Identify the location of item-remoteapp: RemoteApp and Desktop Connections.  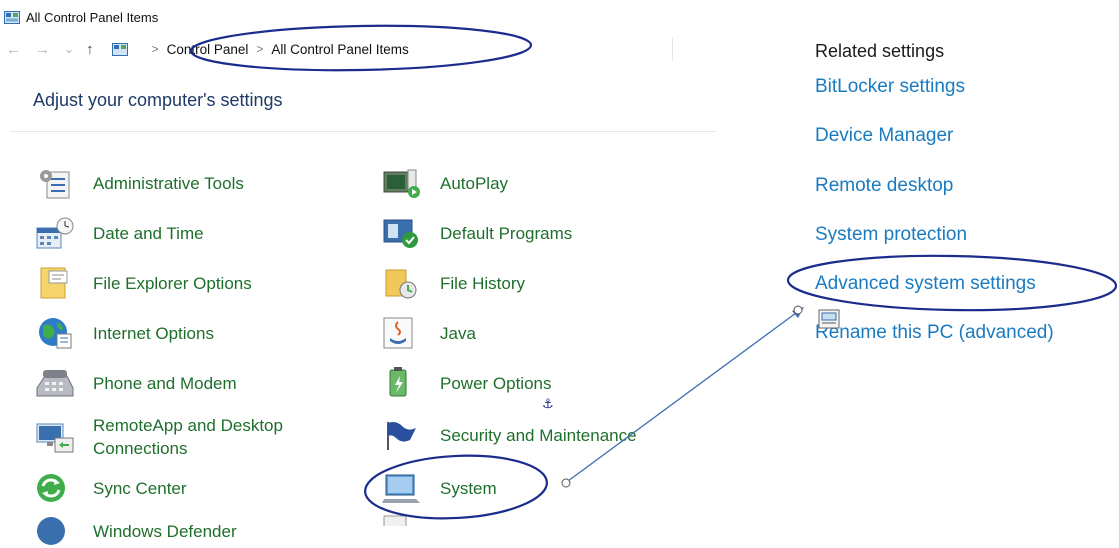
(158, 437).